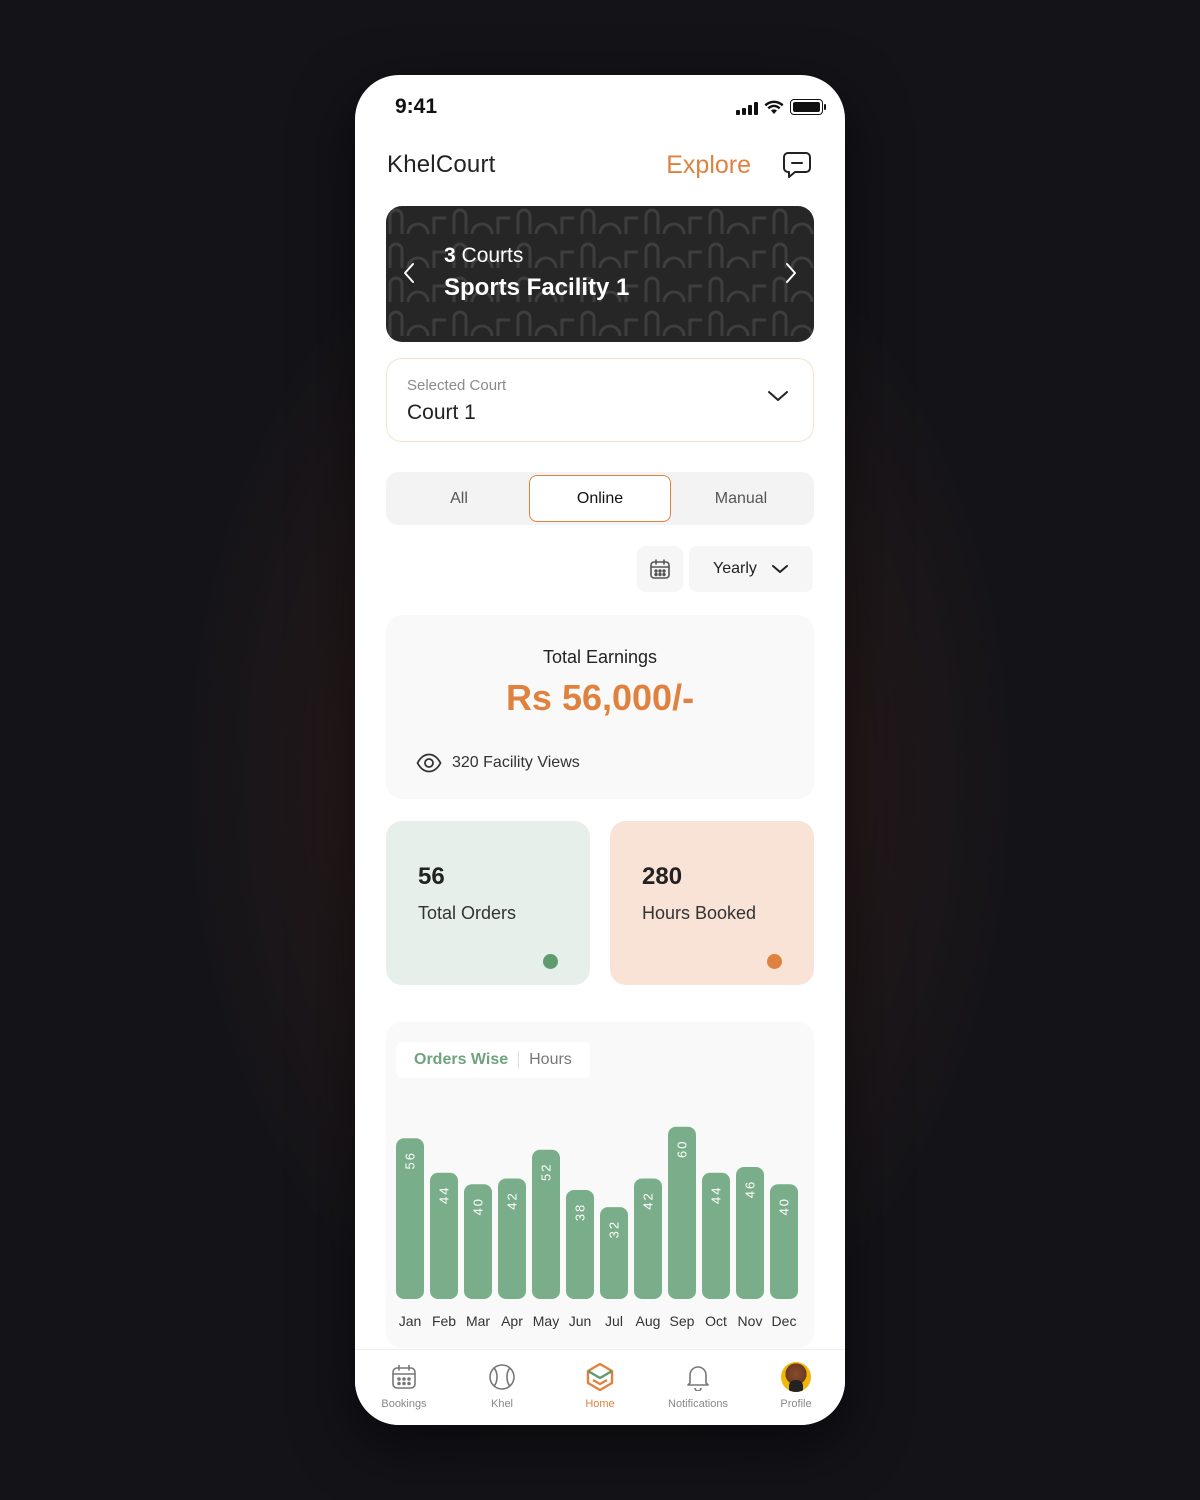 This screenshot has width=1200, height=1500. What do you see at coordinates (444, 1321) in the screenshot?
I see `x-axis-label: Feb` at bounding box center [444, 1321].